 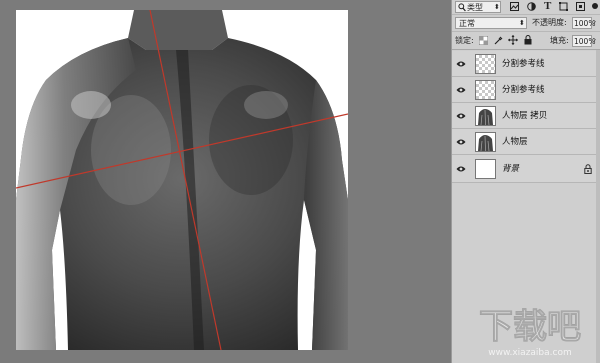 I want to click on smart-object-filter-icon, so click(x=580, y=8).